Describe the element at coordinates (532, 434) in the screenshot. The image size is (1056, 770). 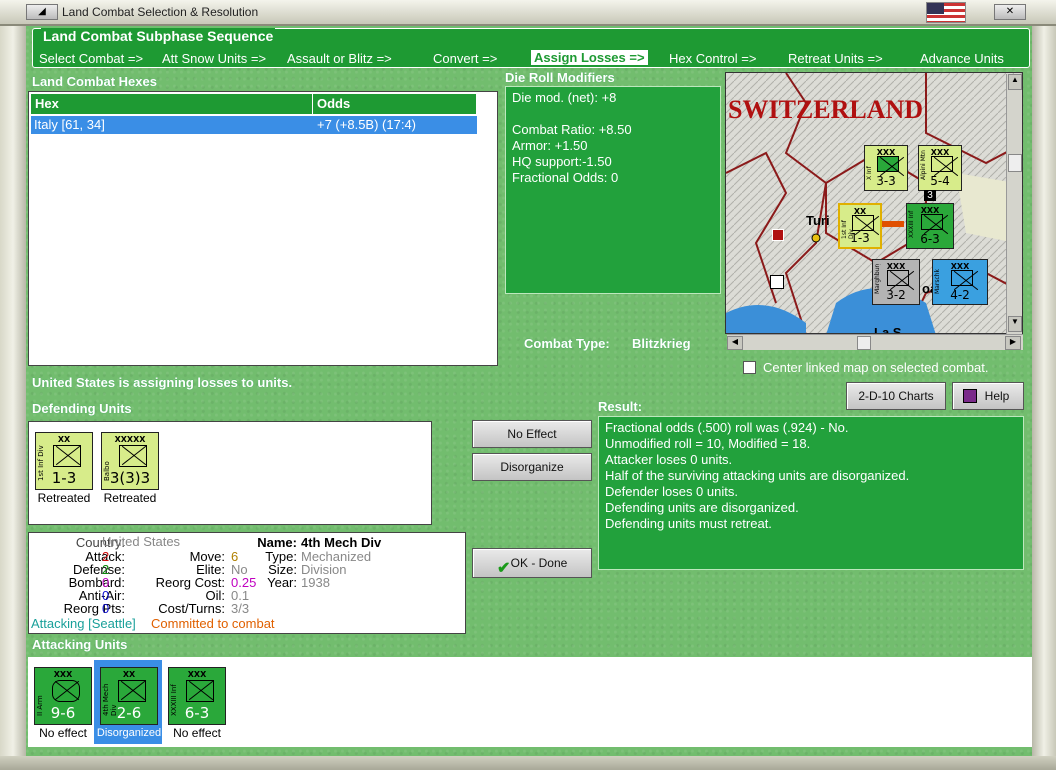
I see `no-effect-button: No Effect` at that location.